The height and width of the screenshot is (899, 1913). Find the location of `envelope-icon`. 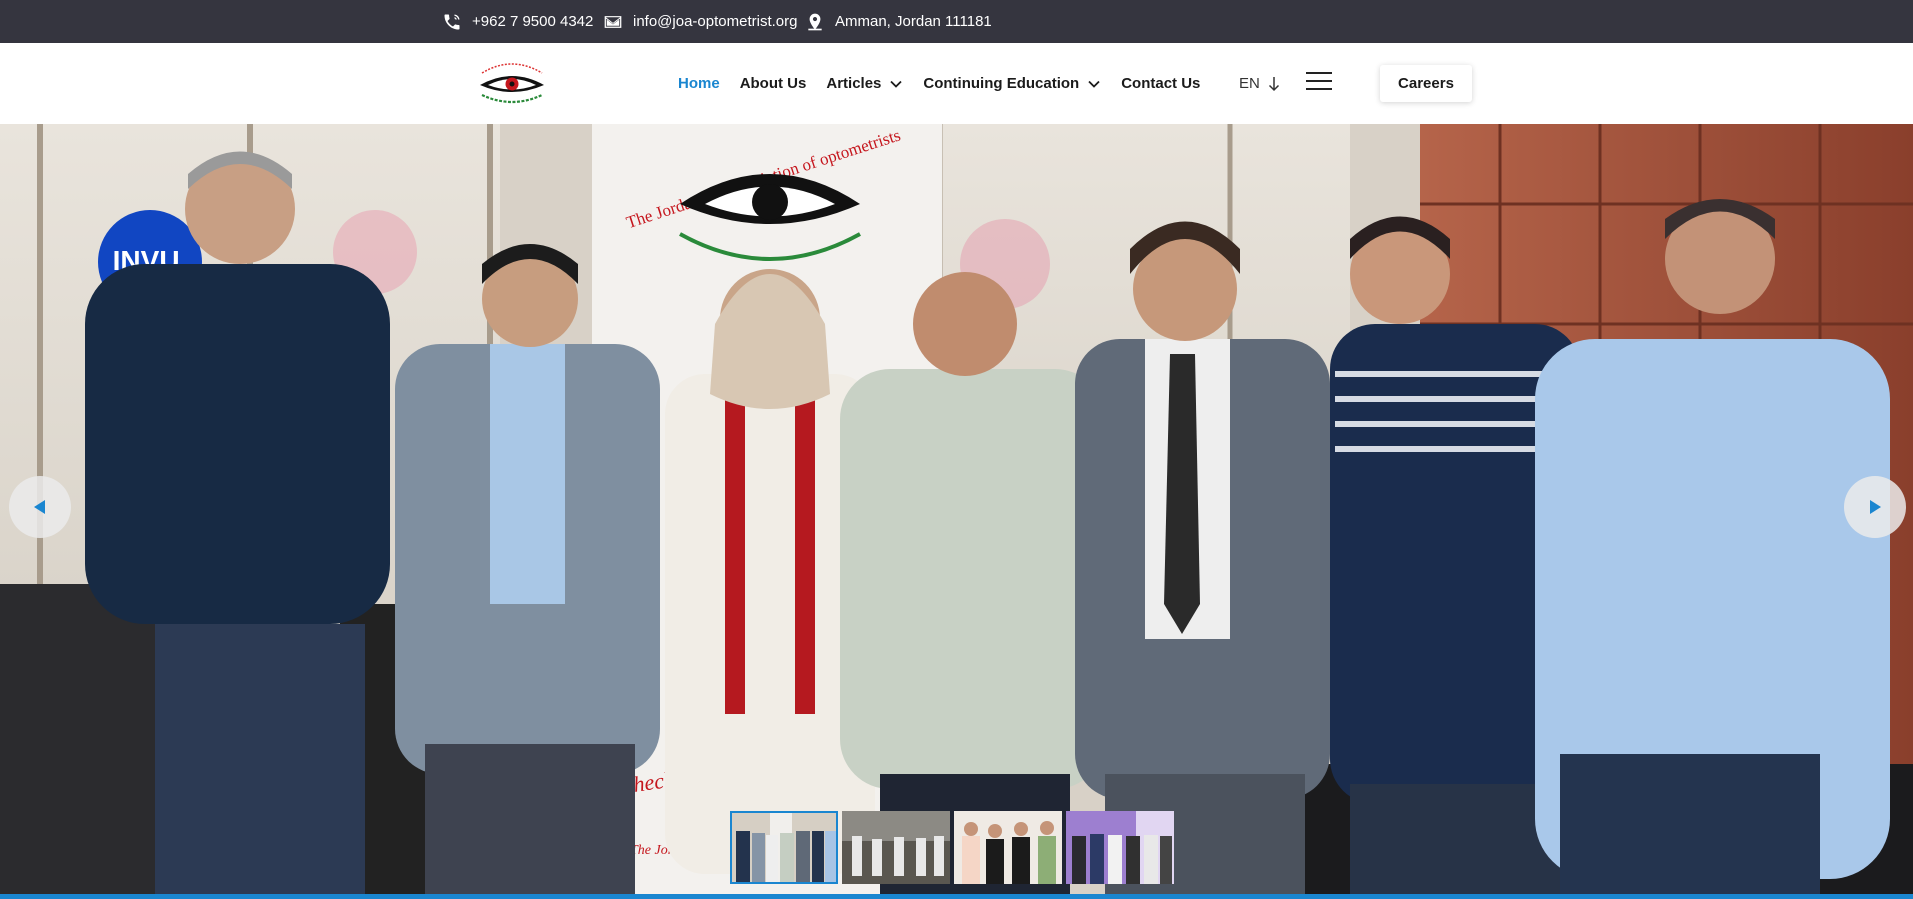

envelope-icon is located at coordinates (613, 21).